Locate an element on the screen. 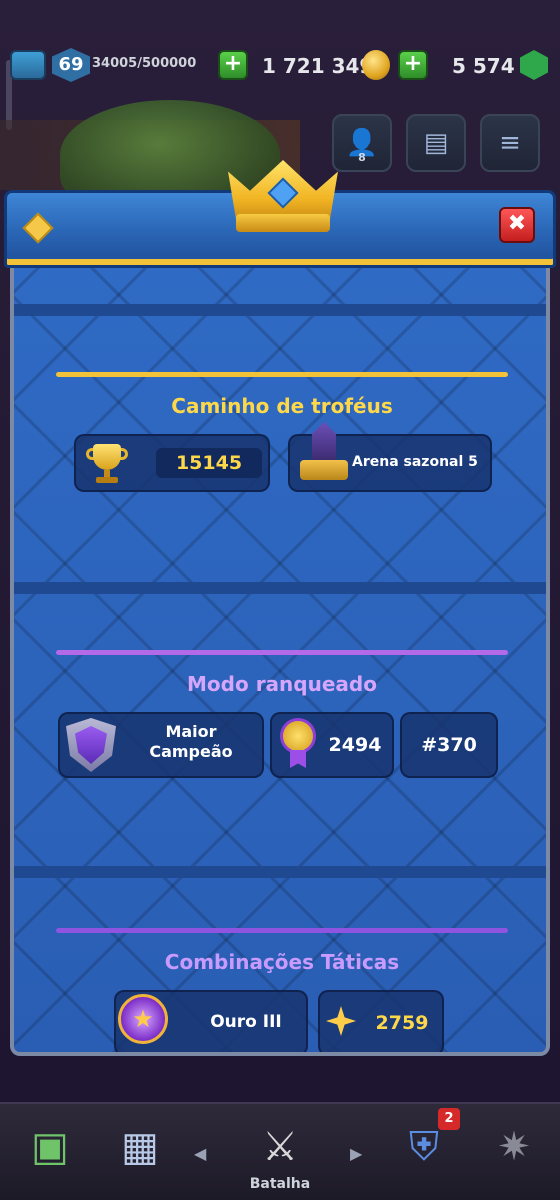 This screenshot has width=560, height=1200. battle-label: Batalha is located at coordinates (280, 1184).